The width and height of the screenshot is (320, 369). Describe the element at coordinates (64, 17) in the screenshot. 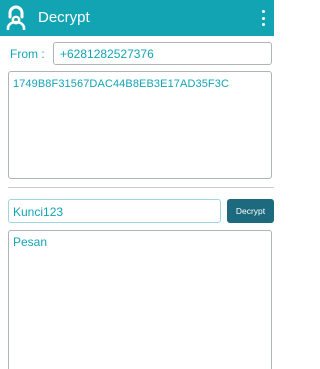

I see `page-title: Decrypt` at that location.